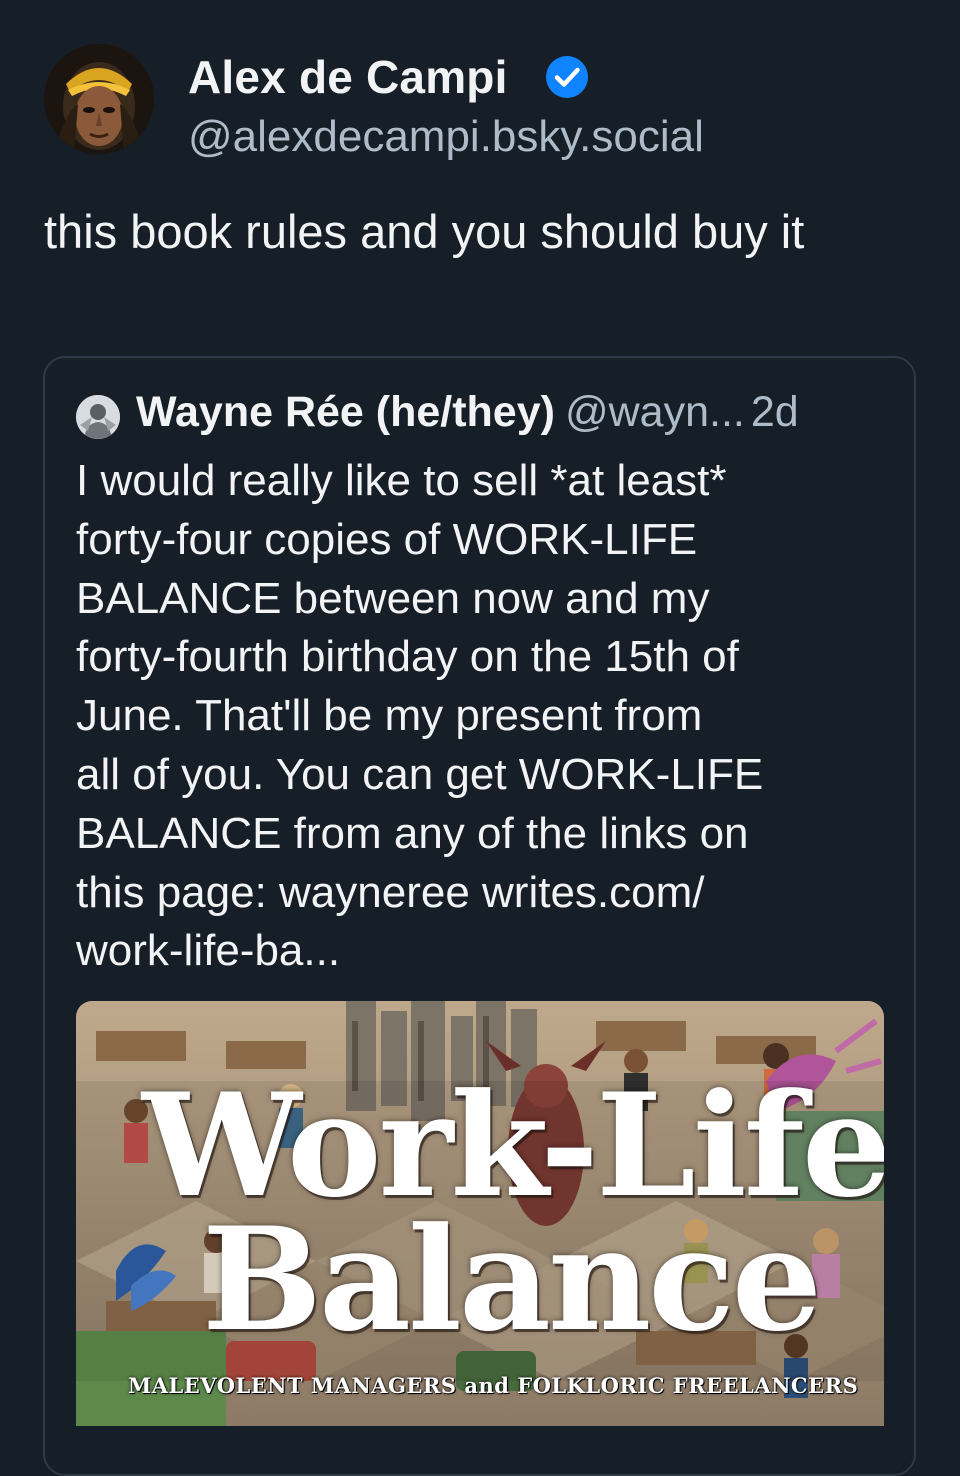 This screenshot has width=960, height=1476. I want to click on quote-text-line: BALANCE from any of the links on, so click(412, 833).